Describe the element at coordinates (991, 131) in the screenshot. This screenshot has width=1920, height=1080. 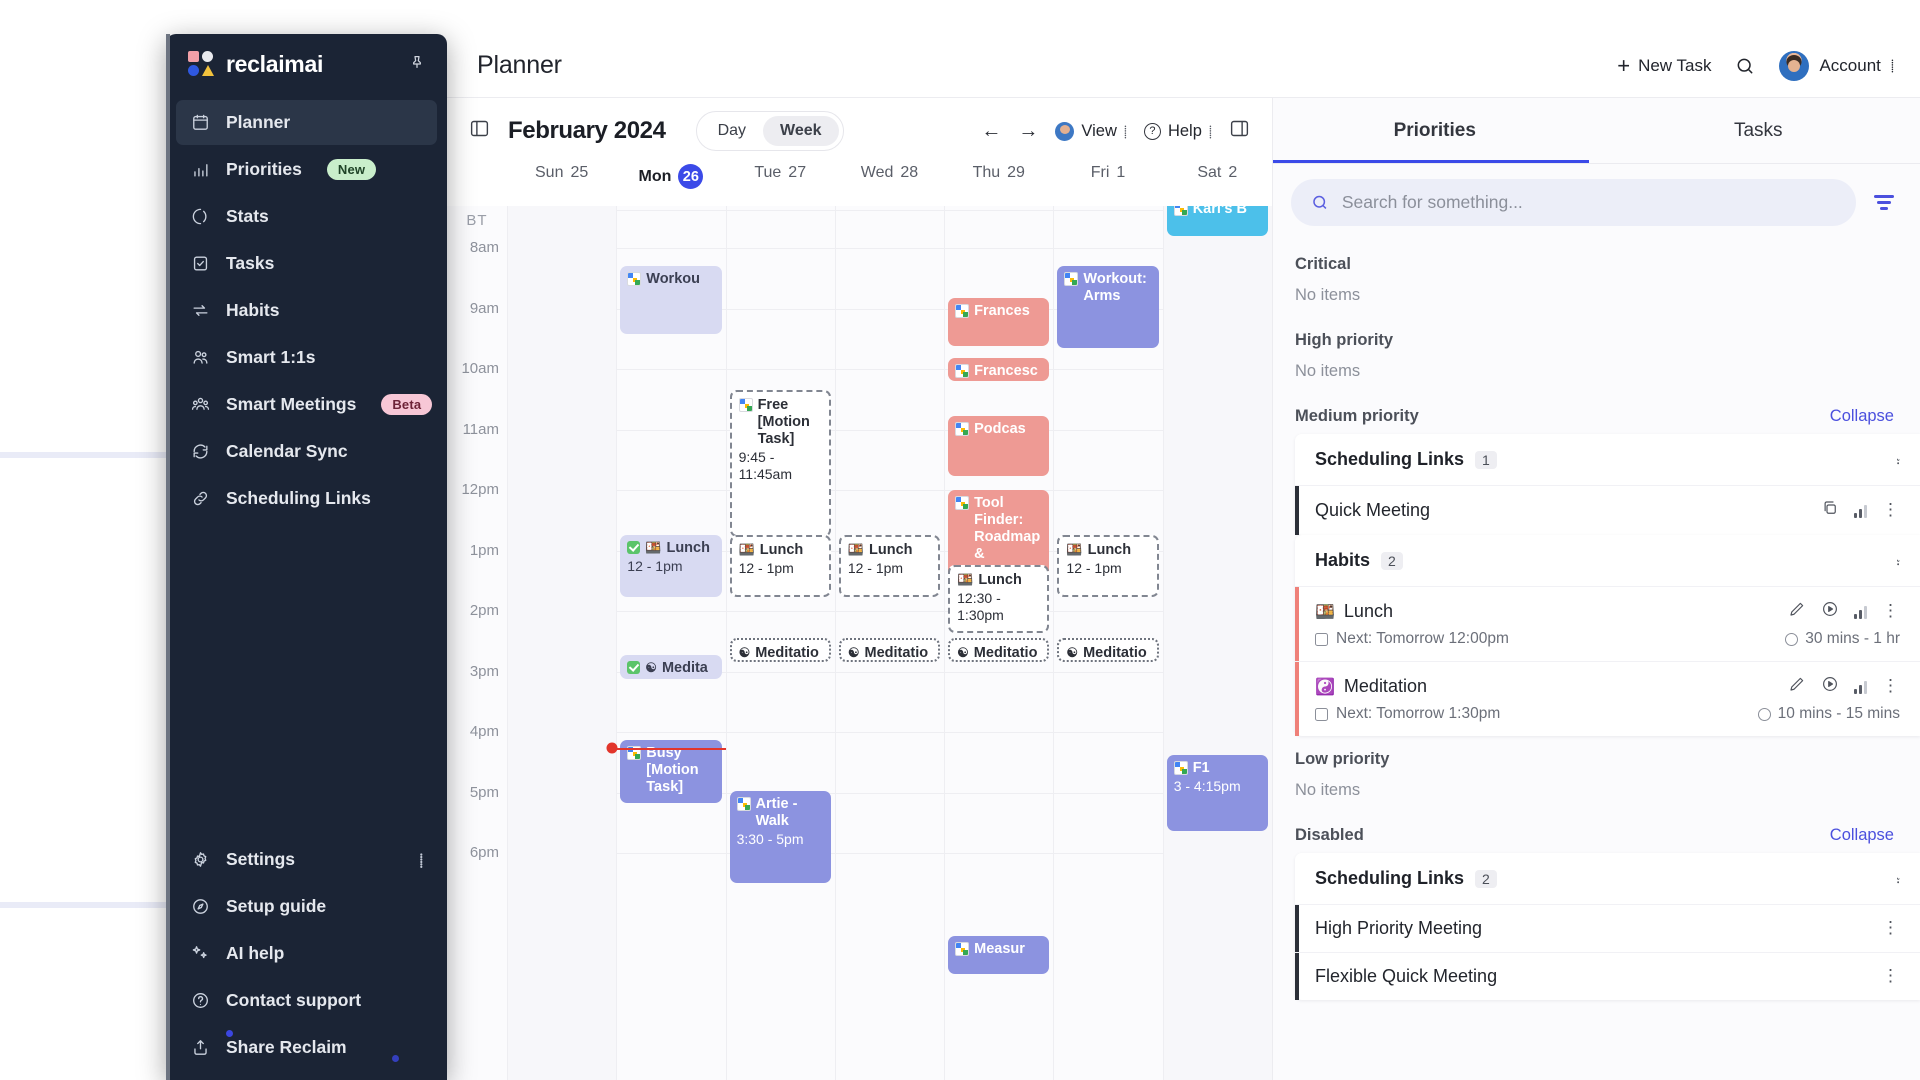
I see `arrow-left-icon: ←` at that location.